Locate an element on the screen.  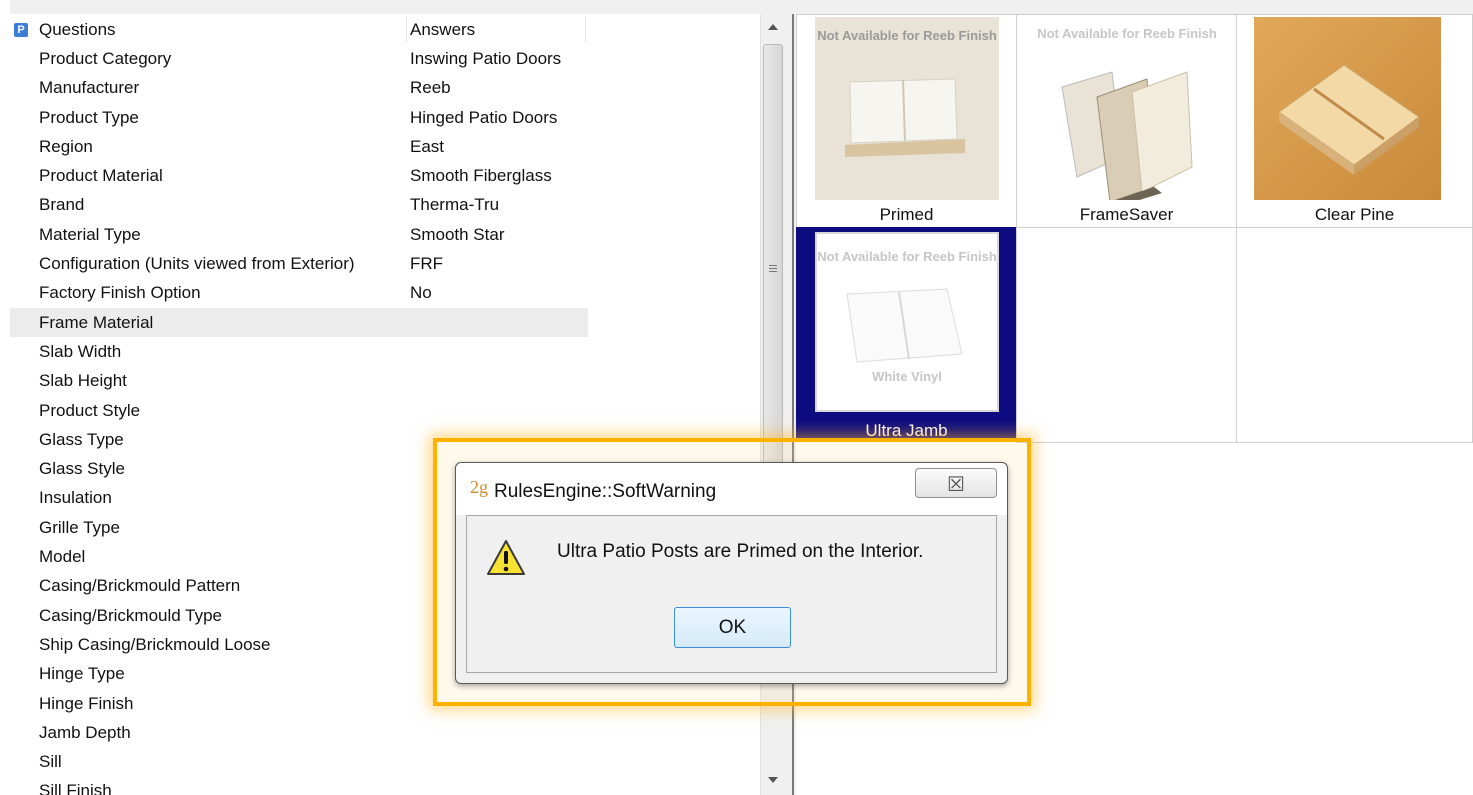
scroll-thumb is located at coordinates (773, 269).